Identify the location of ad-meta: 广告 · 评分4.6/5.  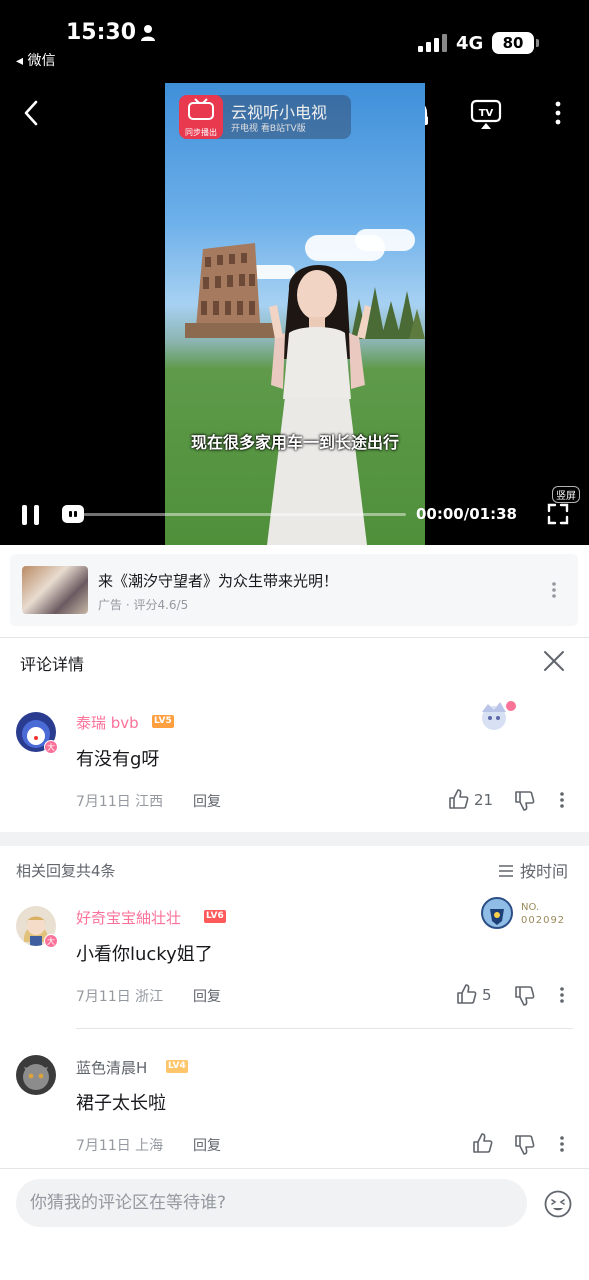
(143, 605).